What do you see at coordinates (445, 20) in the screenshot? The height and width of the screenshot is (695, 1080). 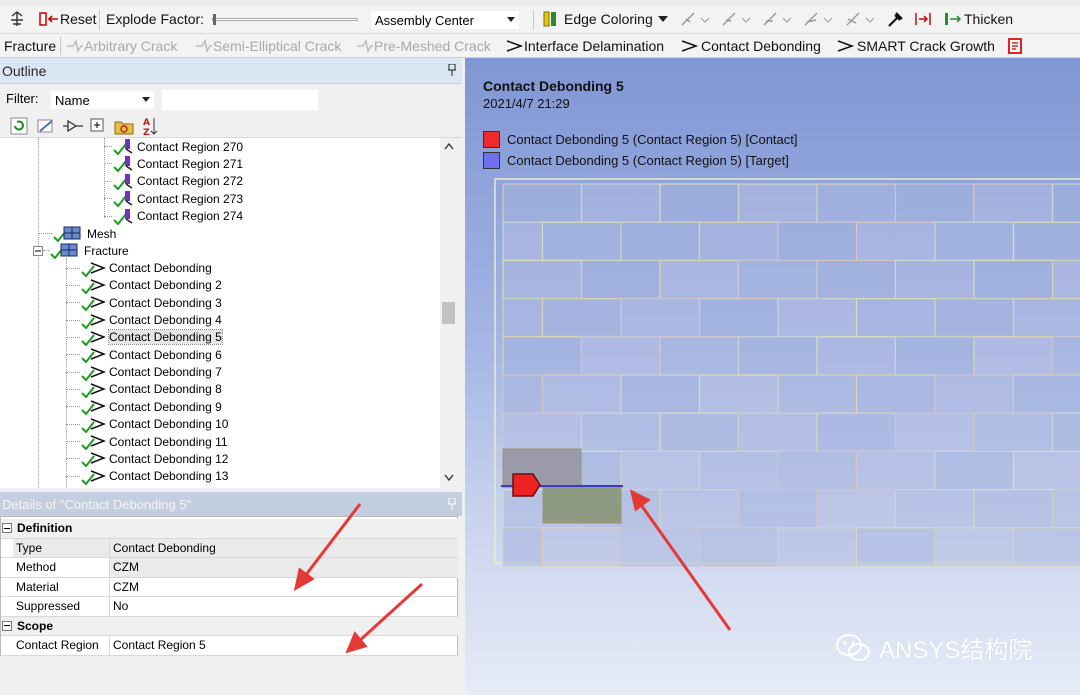 I see `assembly-center-select: Assembly Center` at bounding box center [445, 20].